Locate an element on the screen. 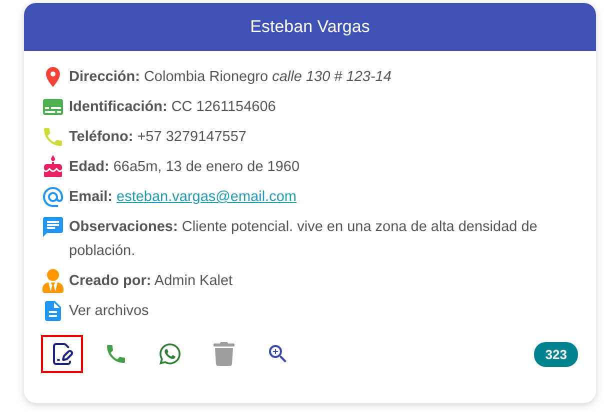 Image resolution: width=604 pixels, height=415 pixels. files-link: Ver archivos is located at coordinates (109, 311).